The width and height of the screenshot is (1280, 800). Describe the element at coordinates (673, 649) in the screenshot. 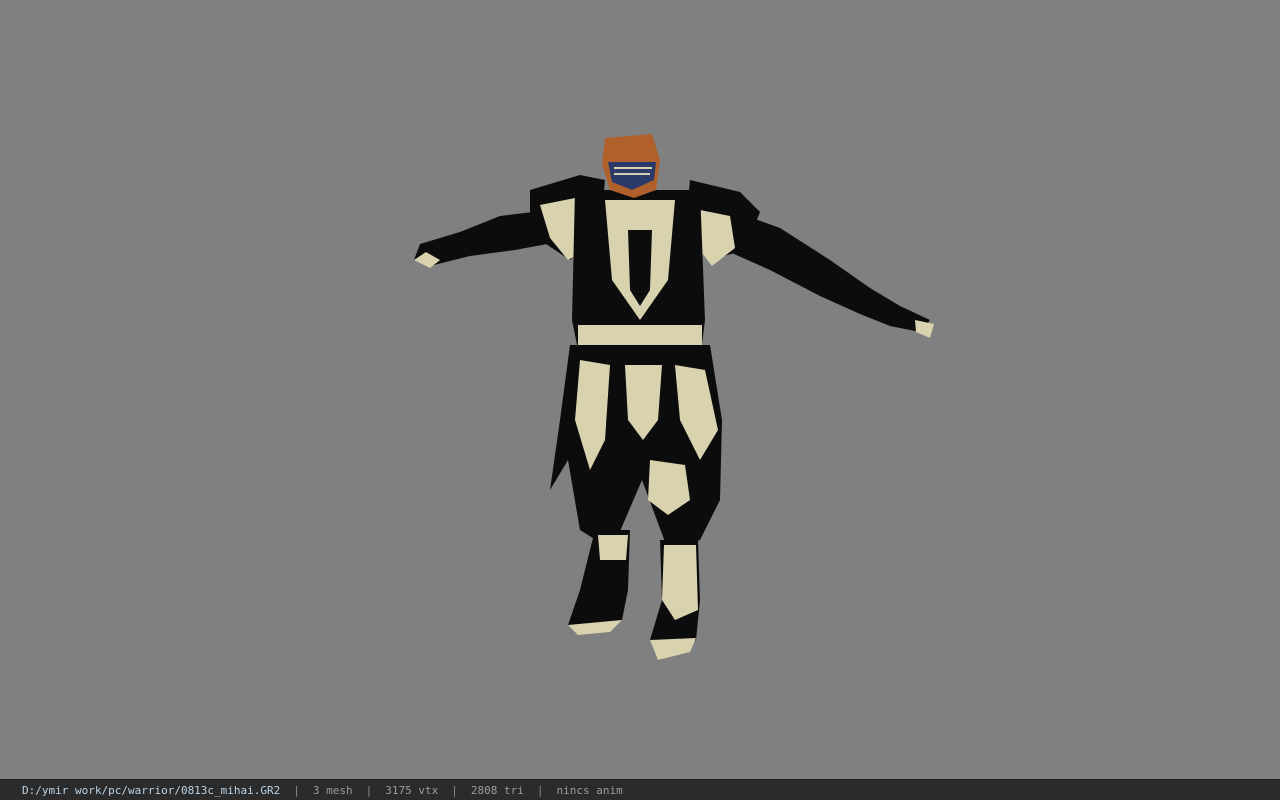

I see `model-foot-right` at that location.